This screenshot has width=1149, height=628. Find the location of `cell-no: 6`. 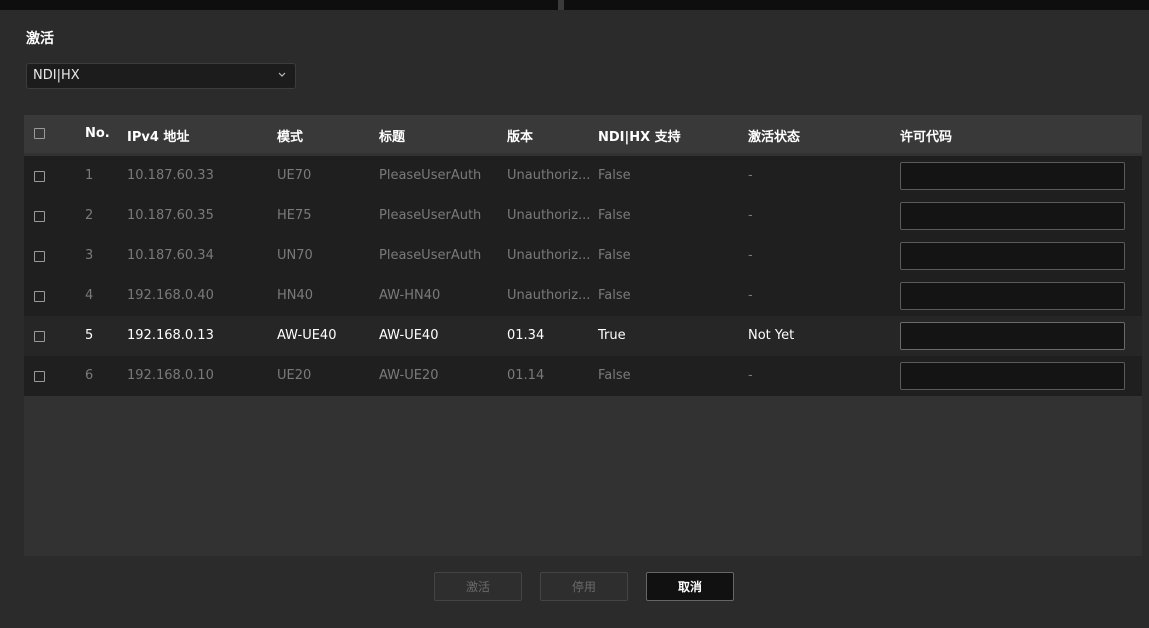

cell-no: 6 is located at coordinates (89, 375).